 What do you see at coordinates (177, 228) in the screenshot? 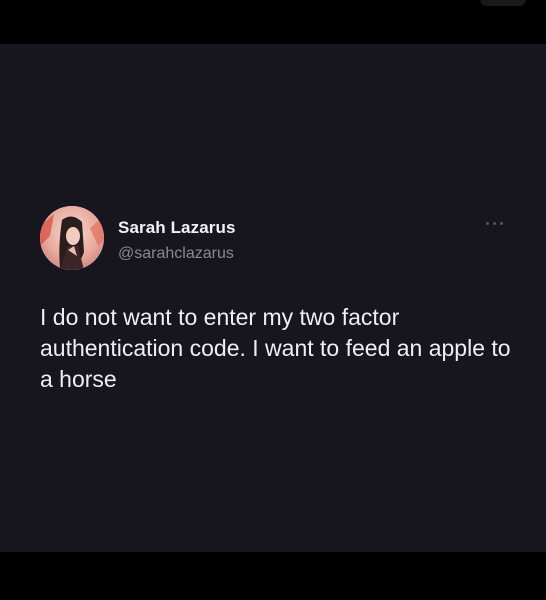
I see `author-name: Sarah Lazarus` at bounding box center [177, 228].